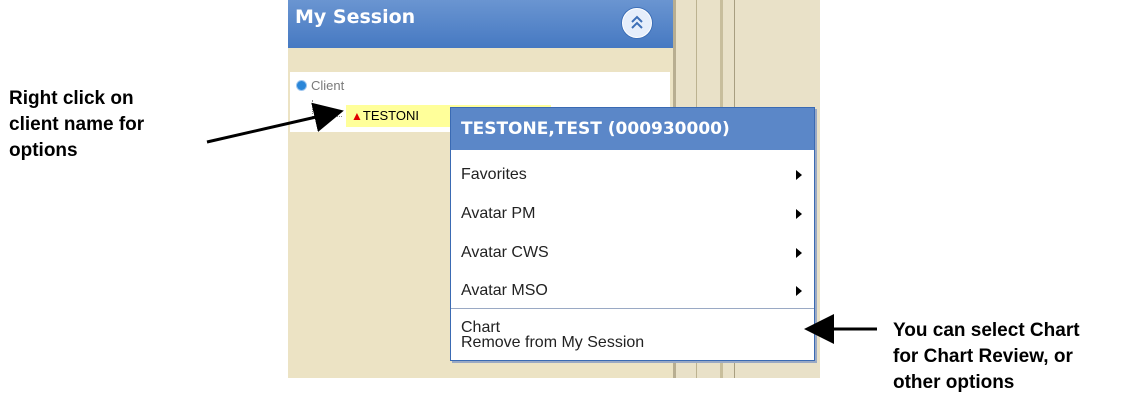 The image size is (1131, 413). Describe the element at coordinates (275, 123) in the screenshot. I see `arrow-to-client-name` at that location.